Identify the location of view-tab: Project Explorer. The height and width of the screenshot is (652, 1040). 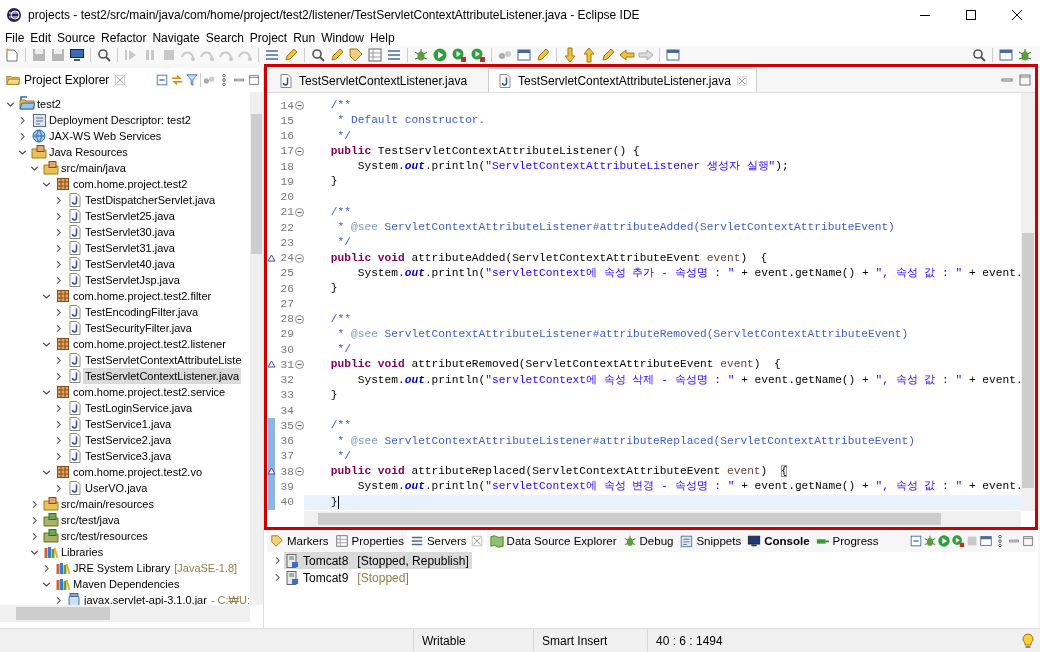
(67, 80).